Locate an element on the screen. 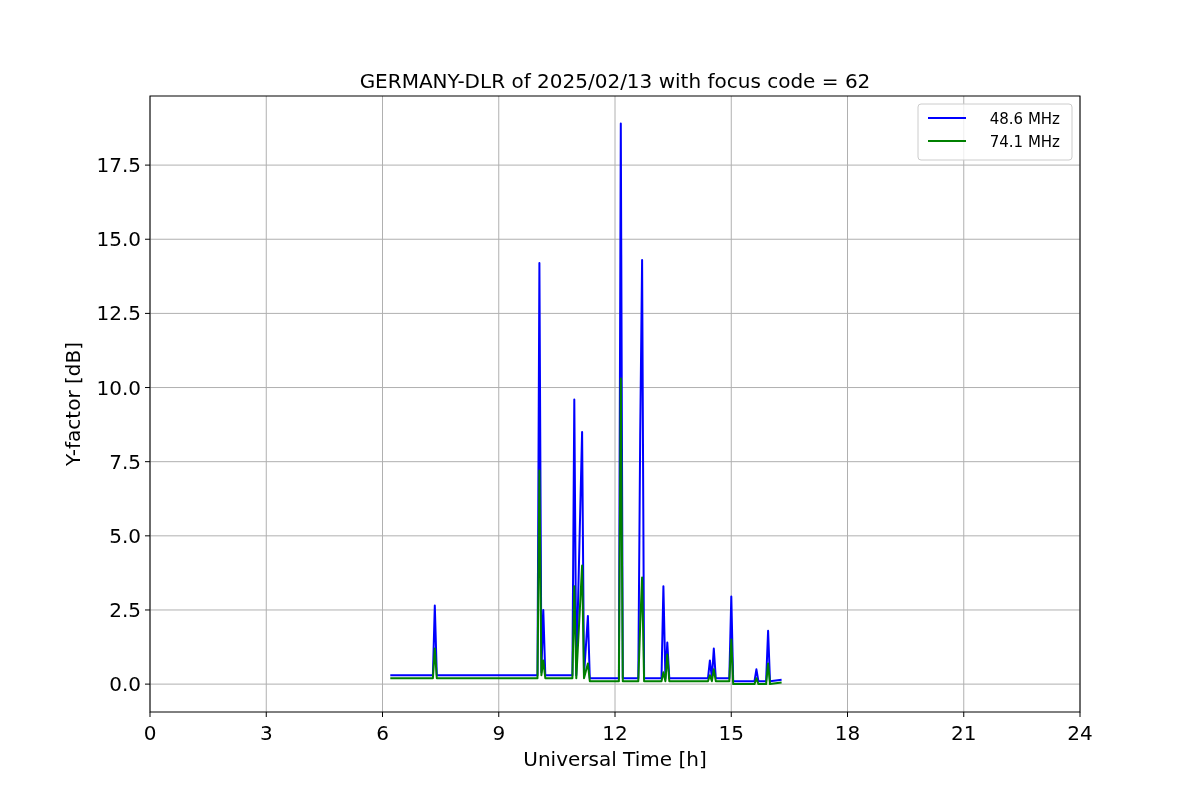 This screenshot has width=1200, height=800. legend-label: 74.1 MHz is located at coordinates (1024, 142).